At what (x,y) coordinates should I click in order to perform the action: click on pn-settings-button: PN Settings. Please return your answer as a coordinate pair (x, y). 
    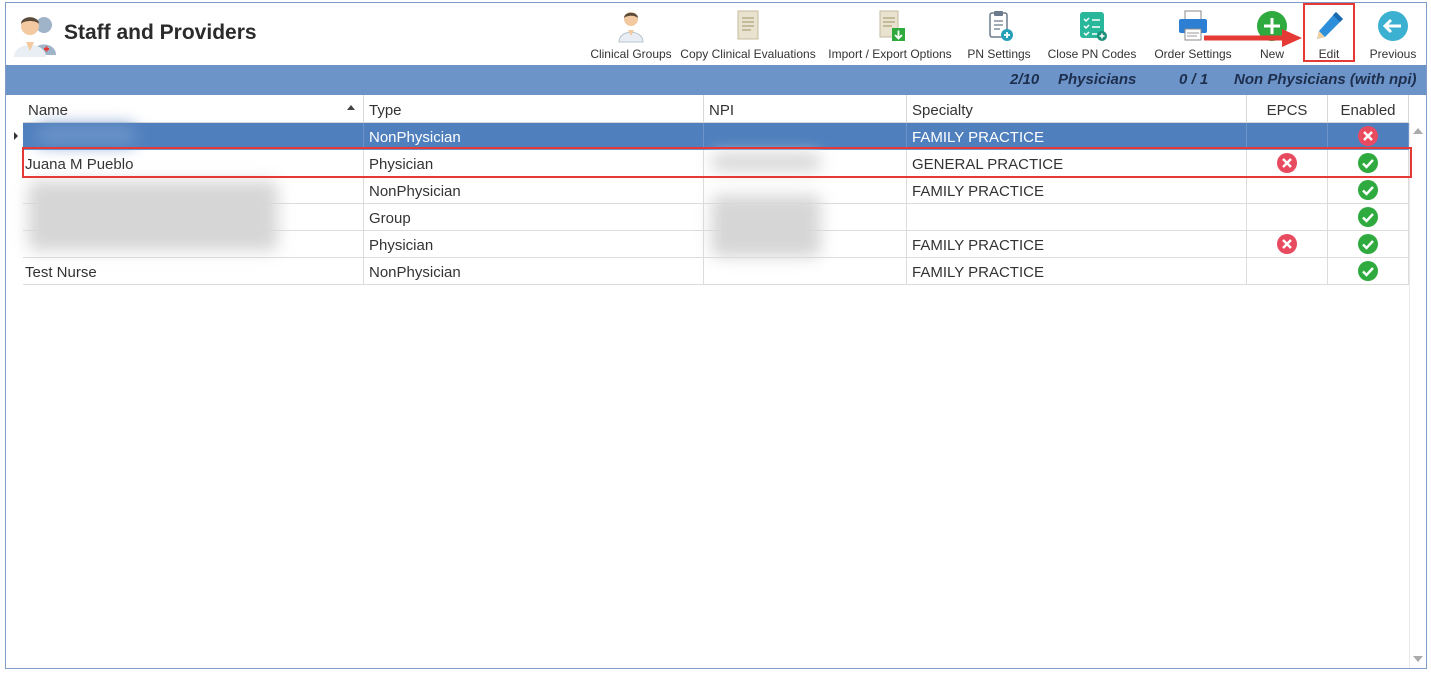
    Looking at the image, I should click on (999, 35).